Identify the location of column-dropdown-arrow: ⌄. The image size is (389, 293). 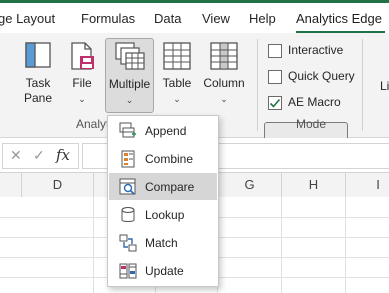
(224, 99).